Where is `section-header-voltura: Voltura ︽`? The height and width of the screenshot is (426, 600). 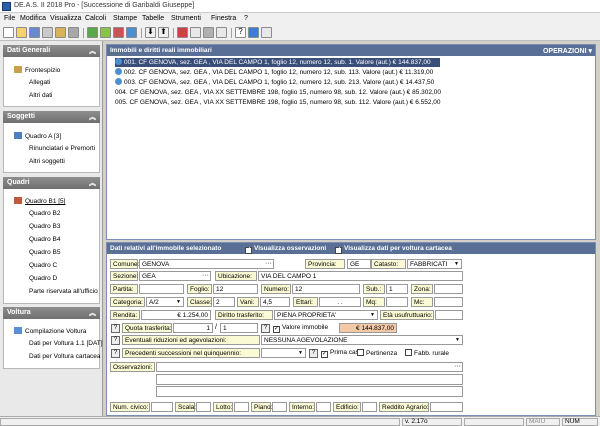
section-header-voltura: Voltura ︽ is located at coordinates (51, 313).